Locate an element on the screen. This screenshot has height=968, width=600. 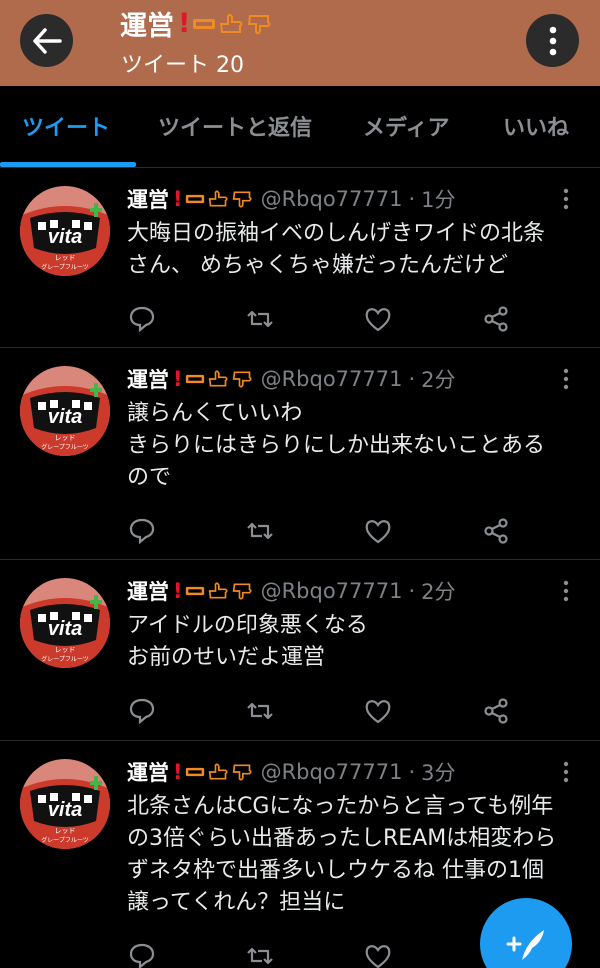
profile-name: 運営 is located at coordinates (147, 26).